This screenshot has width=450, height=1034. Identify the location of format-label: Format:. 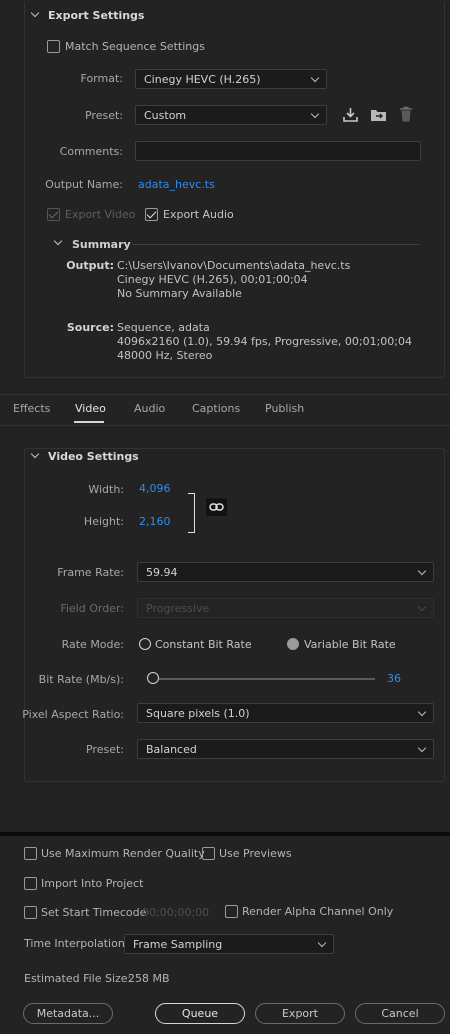
(101, 78).